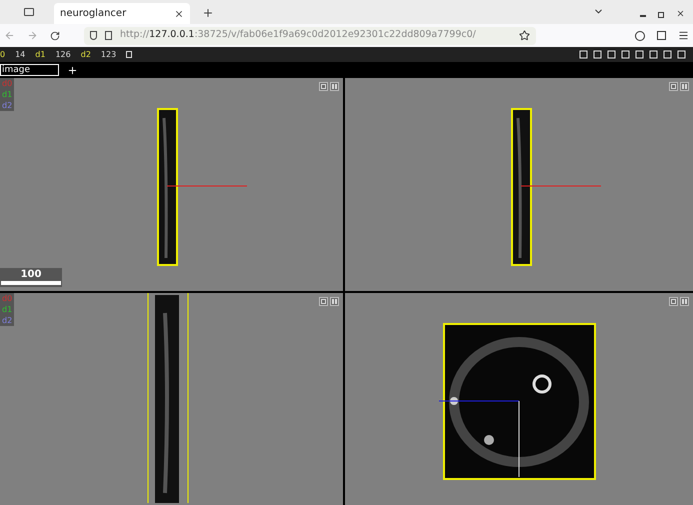  Describe the element at coordinates (524, 35) in the screenshot. I see `star-icon` at that location.